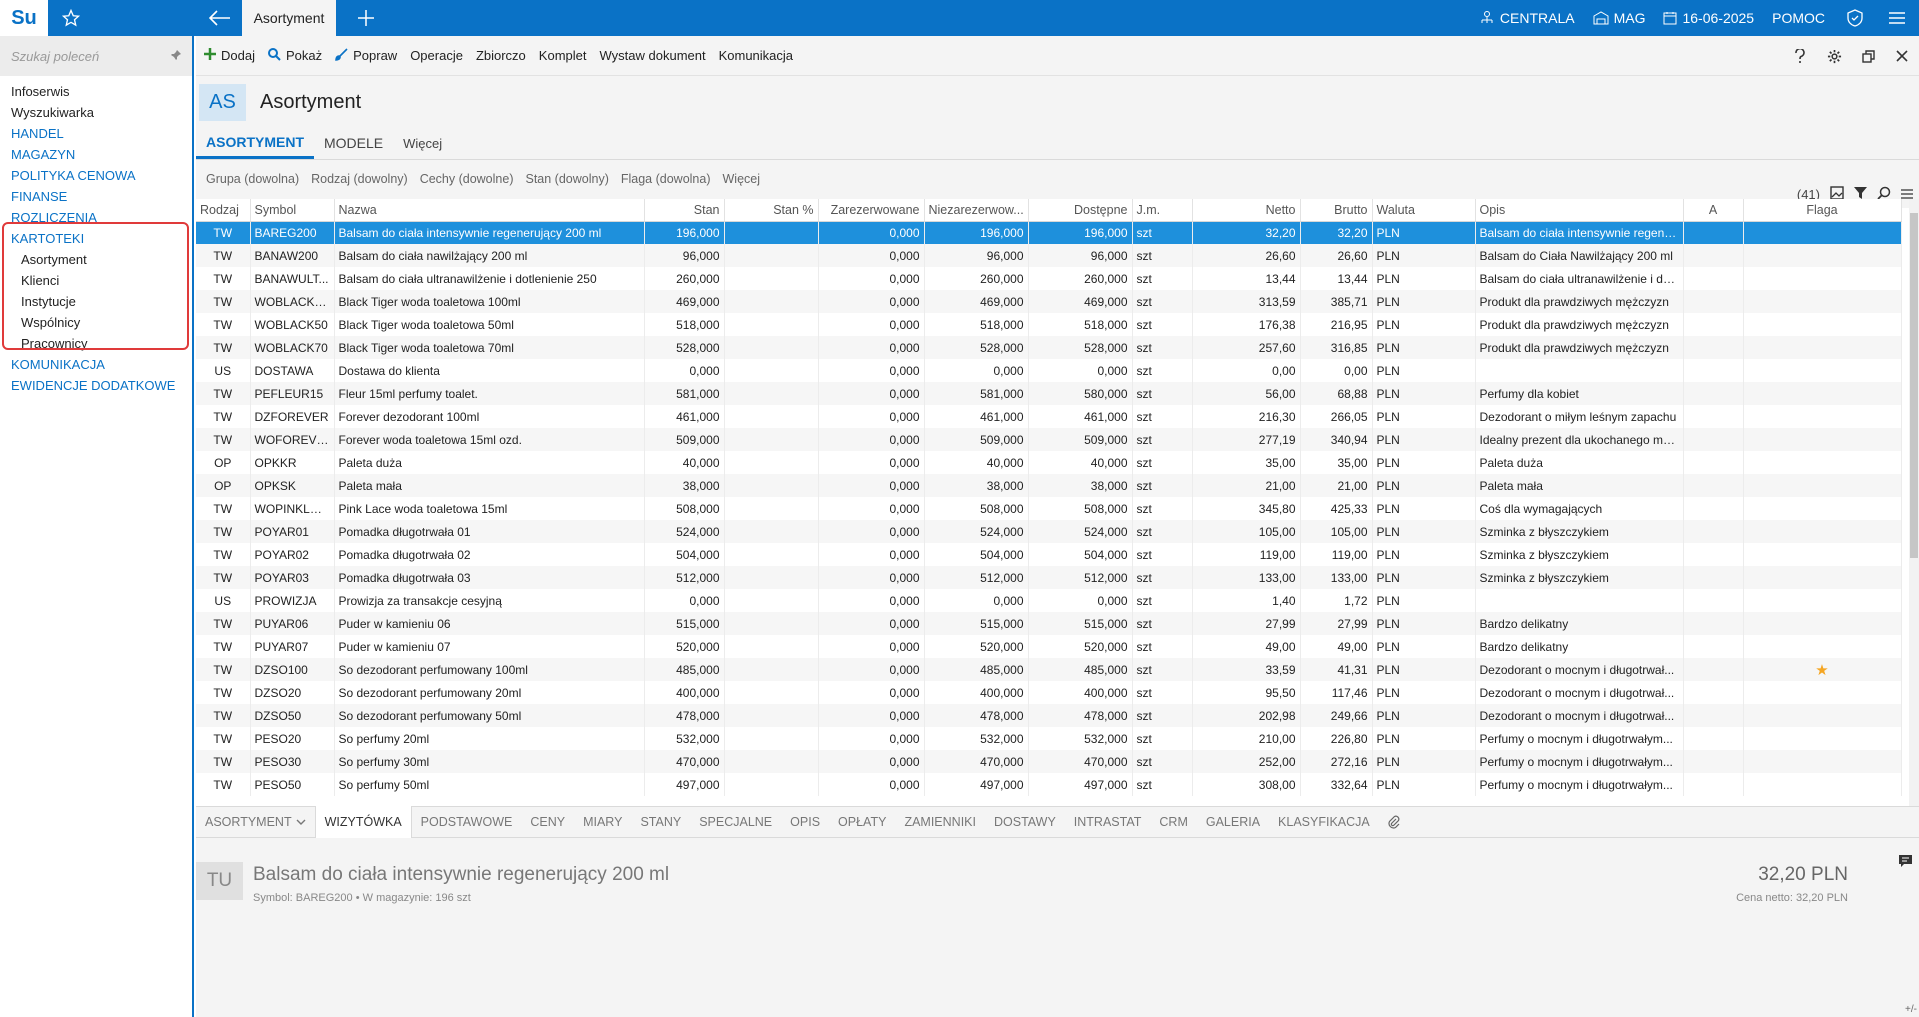  Describe the element at coordinates (96, 280) in the screenshot. I see `sidebar-item-klienci: Klienci` at that location.